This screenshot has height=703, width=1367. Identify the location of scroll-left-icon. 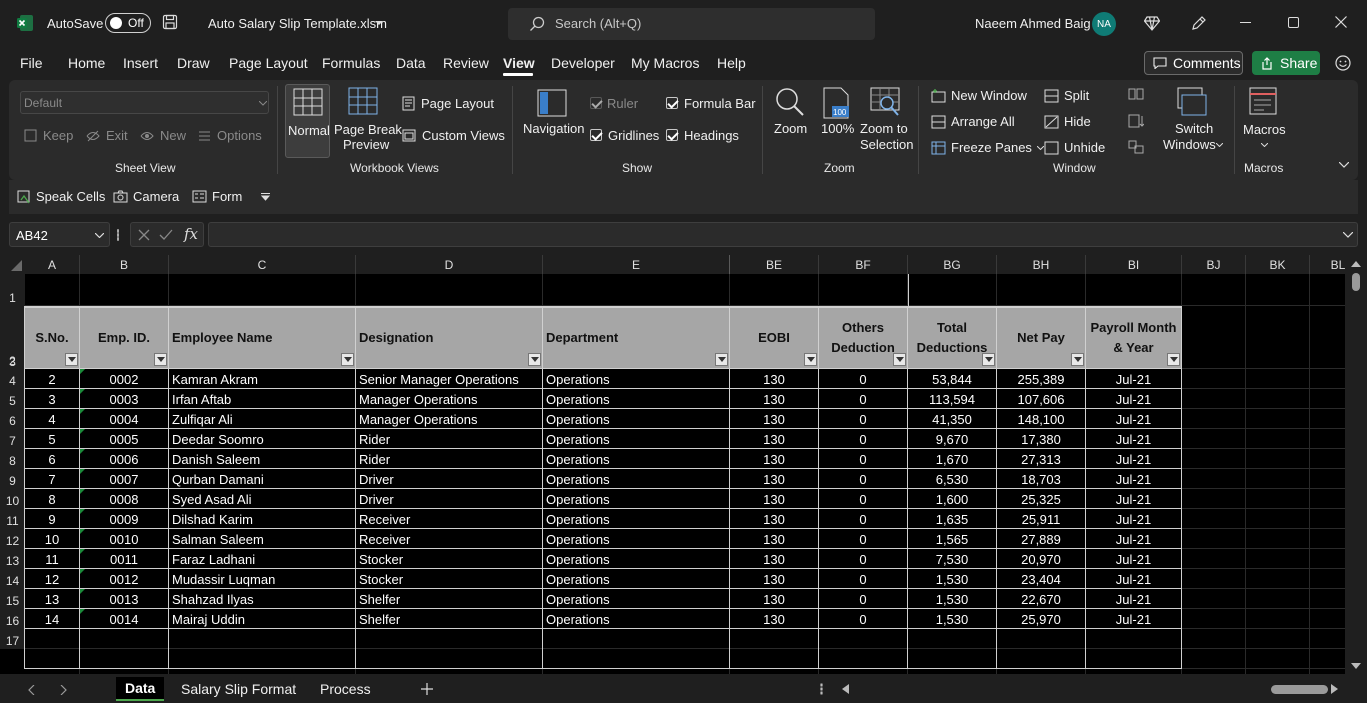
(846, 689).